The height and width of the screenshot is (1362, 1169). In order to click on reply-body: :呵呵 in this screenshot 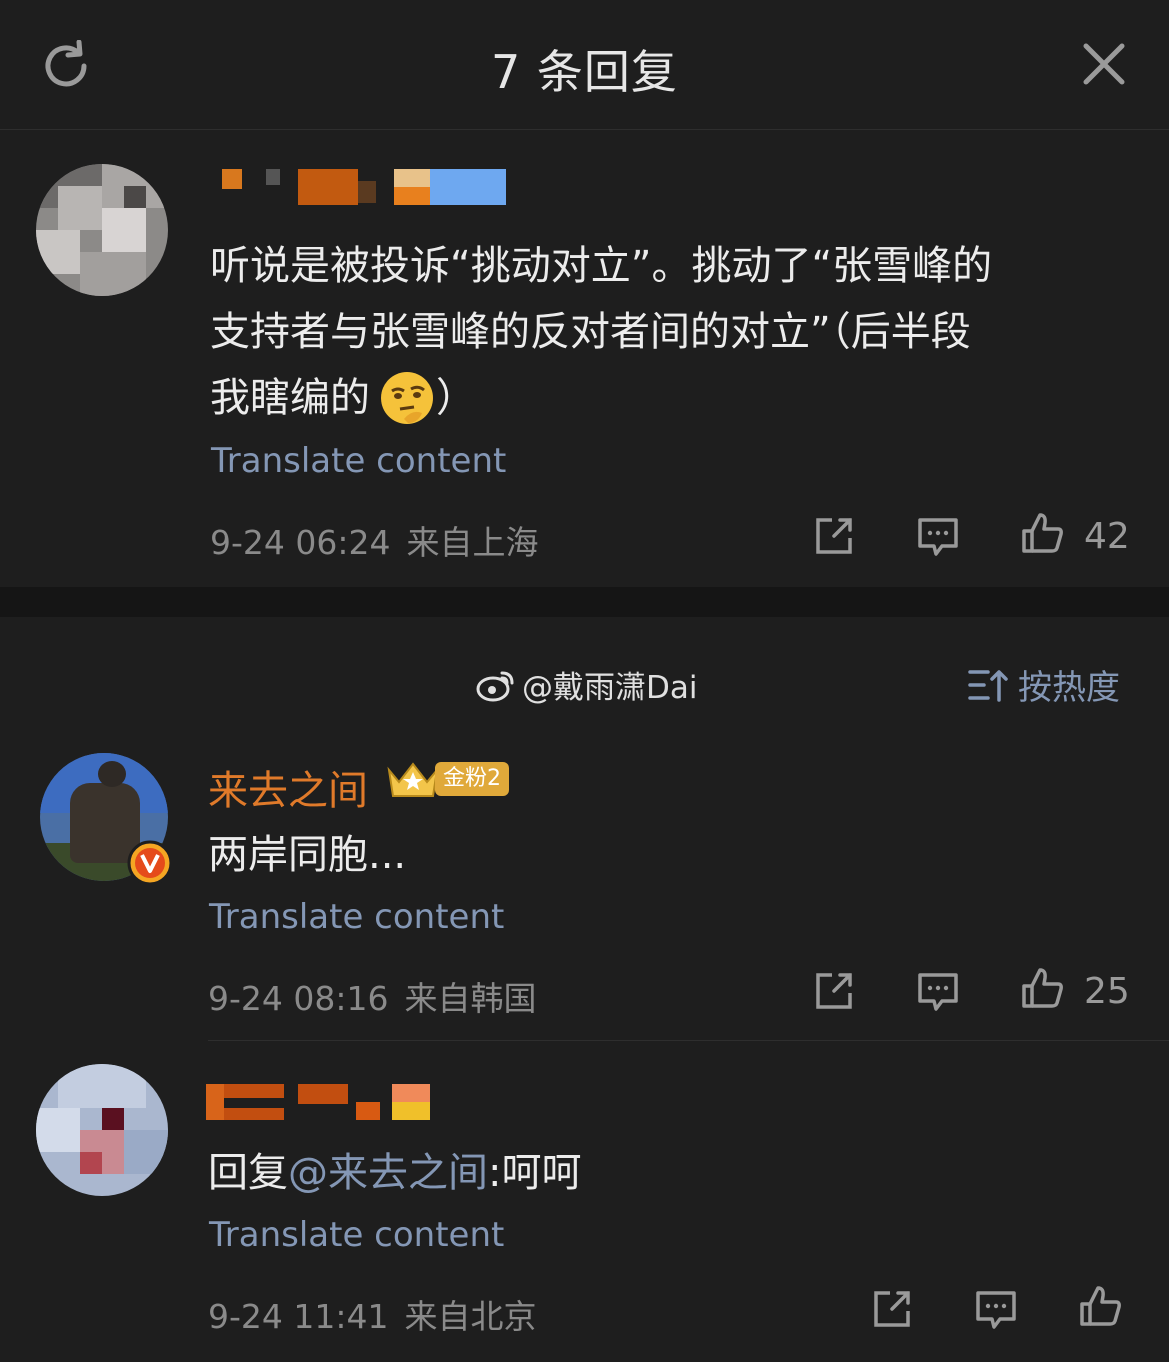, I will do `click(535, 1173)`.